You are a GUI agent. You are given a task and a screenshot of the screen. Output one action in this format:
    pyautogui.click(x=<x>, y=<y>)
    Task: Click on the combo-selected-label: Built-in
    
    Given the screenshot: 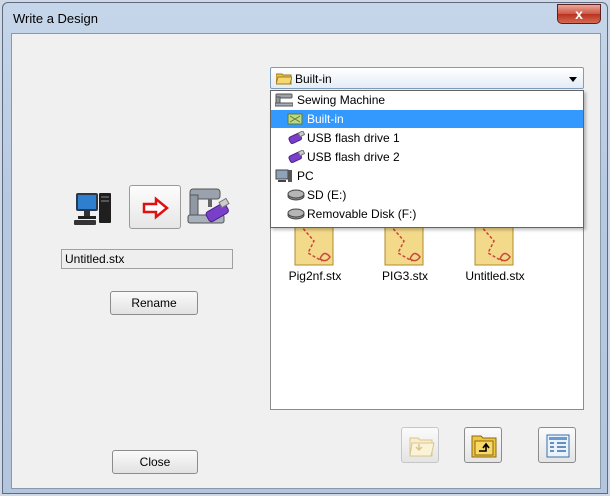 What is the action you would take?
    pyautogui.click(x=313, y=79)
    